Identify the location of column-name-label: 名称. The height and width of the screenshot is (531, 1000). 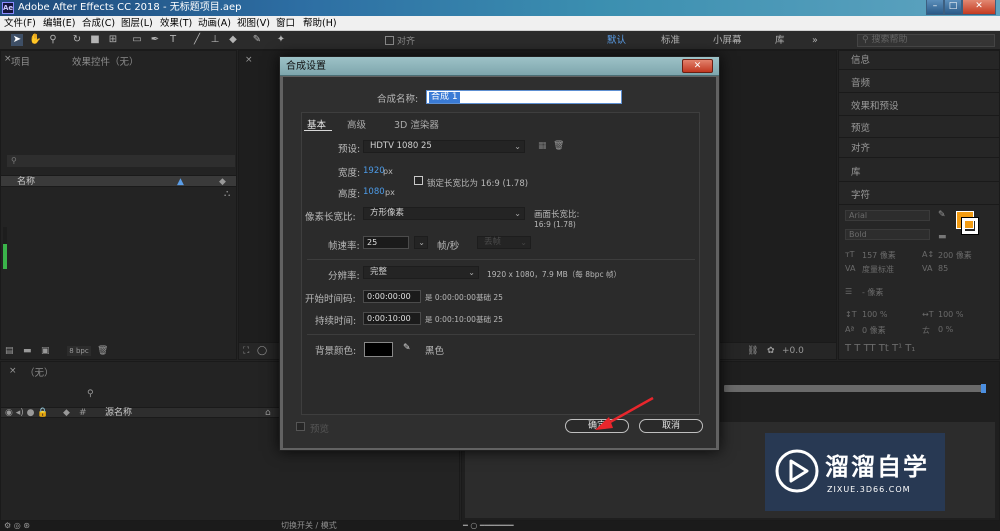
(26, 182).